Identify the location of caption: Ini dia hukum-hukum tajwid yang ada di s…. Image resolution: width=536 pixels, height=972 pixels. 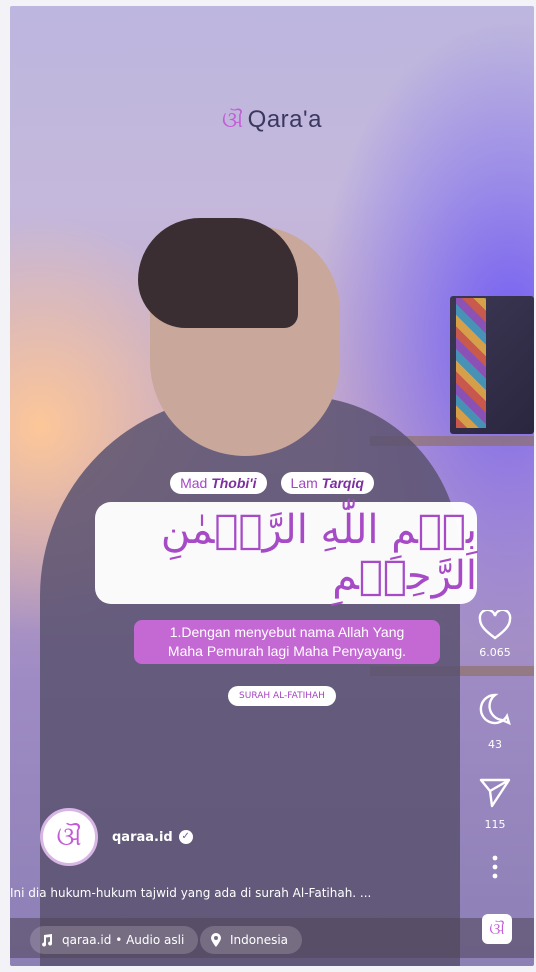
(270, 893).